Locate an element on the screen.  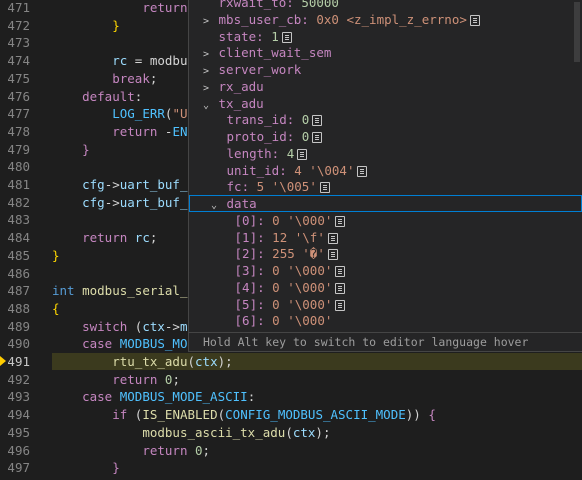
variable-row: > mbs_user_cb: 0x0 <z_impl_z_errno> is located at coordinates (385, 19).